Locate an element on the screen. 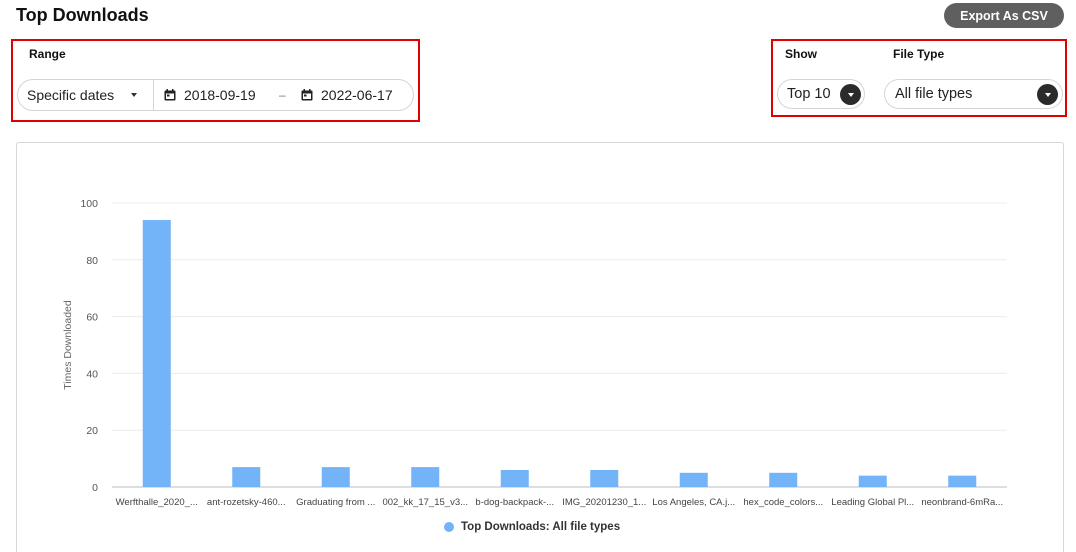  range-divider is located at coordinates (153, 95).